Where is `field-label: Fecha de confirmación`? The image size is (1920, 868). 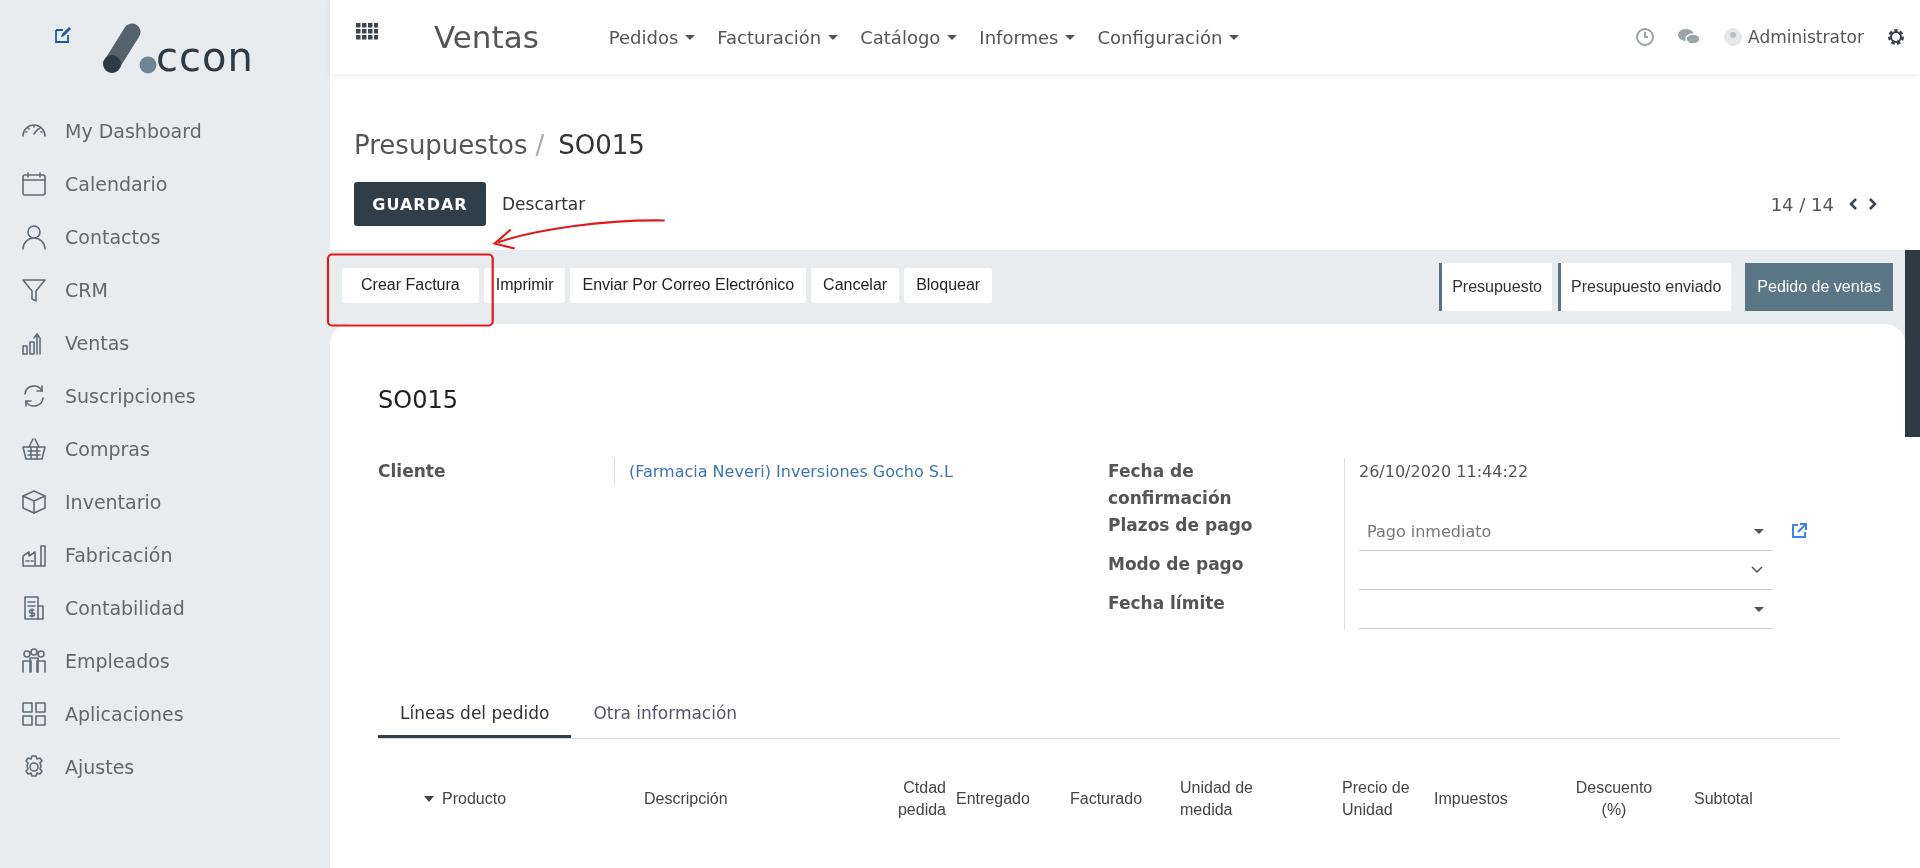 field-label: Fecha de confirmación is located at coordinates (1170, 485).